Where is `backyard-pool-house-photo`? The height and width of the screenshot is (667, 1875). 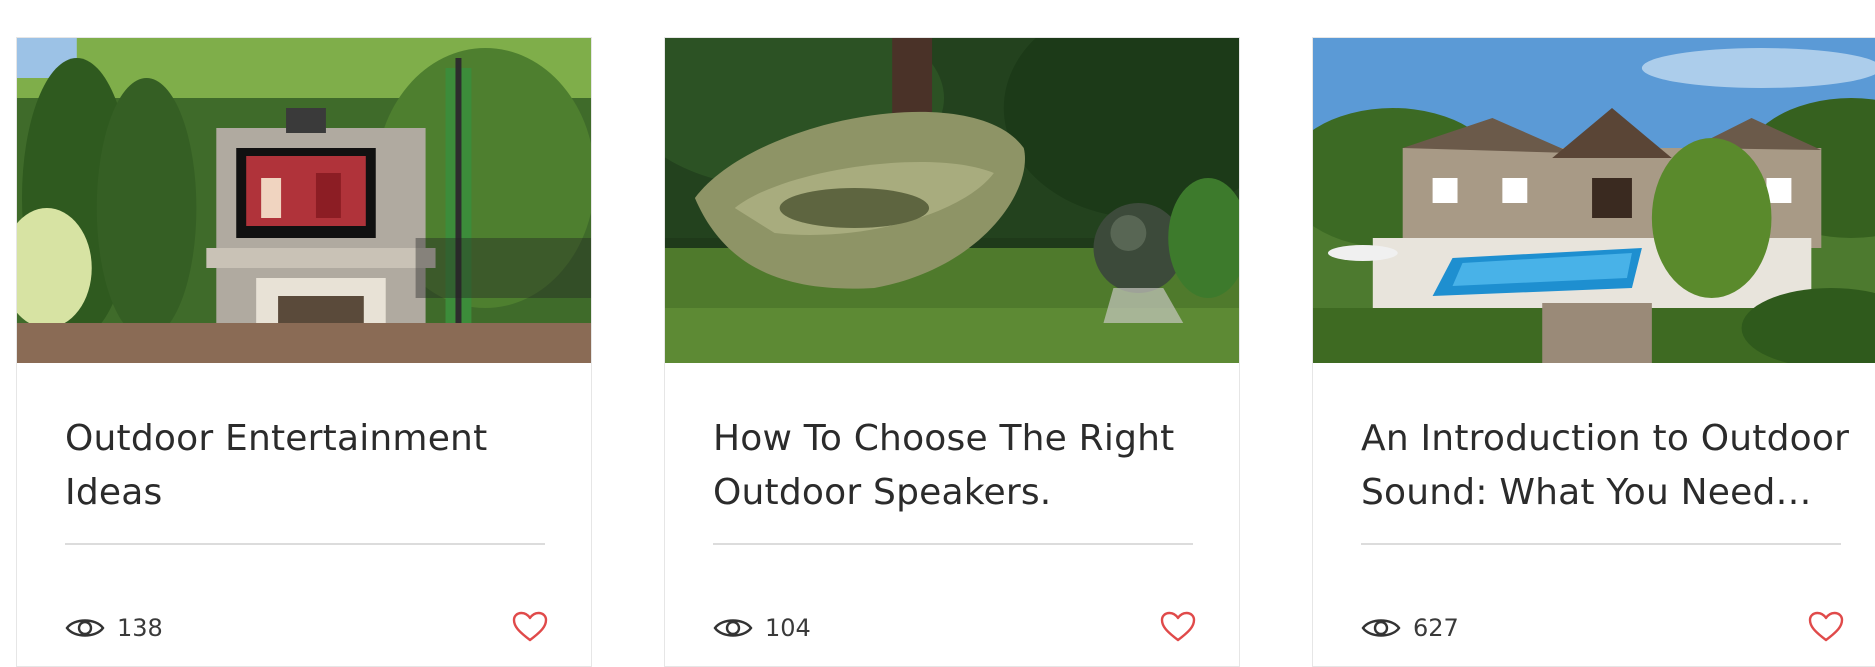 backyard-pool-house-photo is located at coordinates (1594, 200).